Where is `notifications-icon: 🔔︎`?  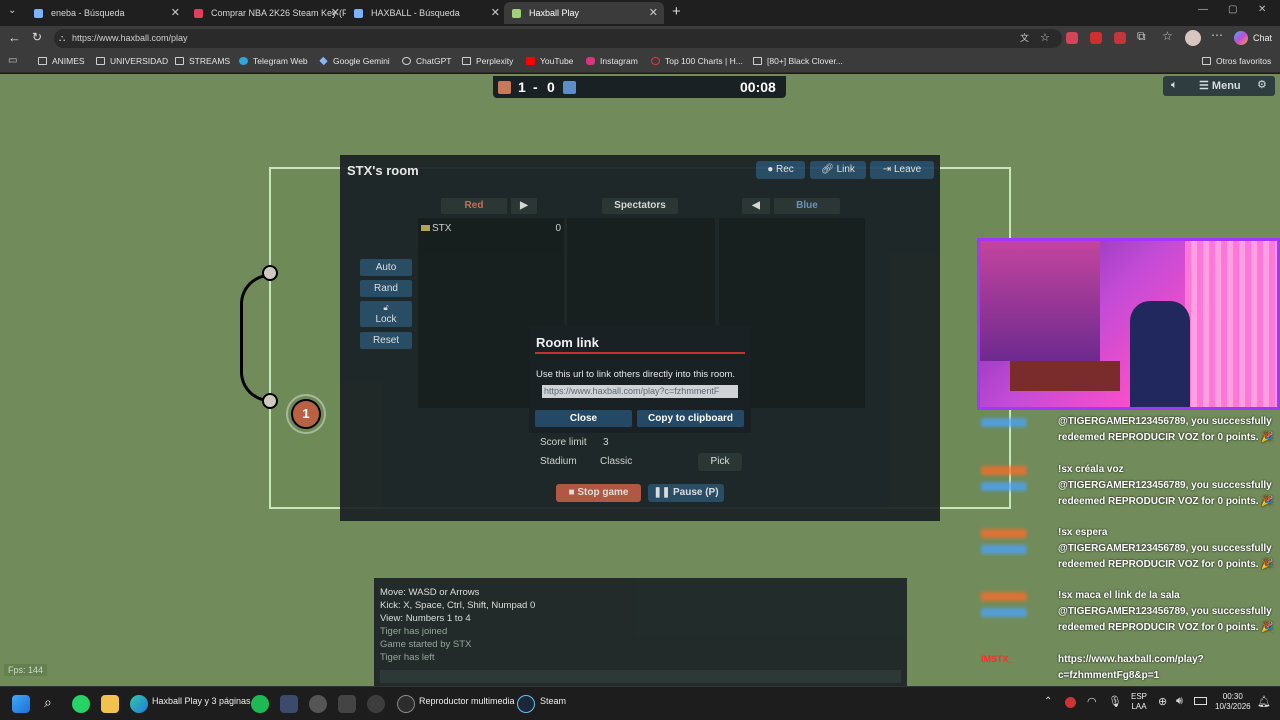
notifications-icon: 🔔︎ is located at coordinates (1264, 701).